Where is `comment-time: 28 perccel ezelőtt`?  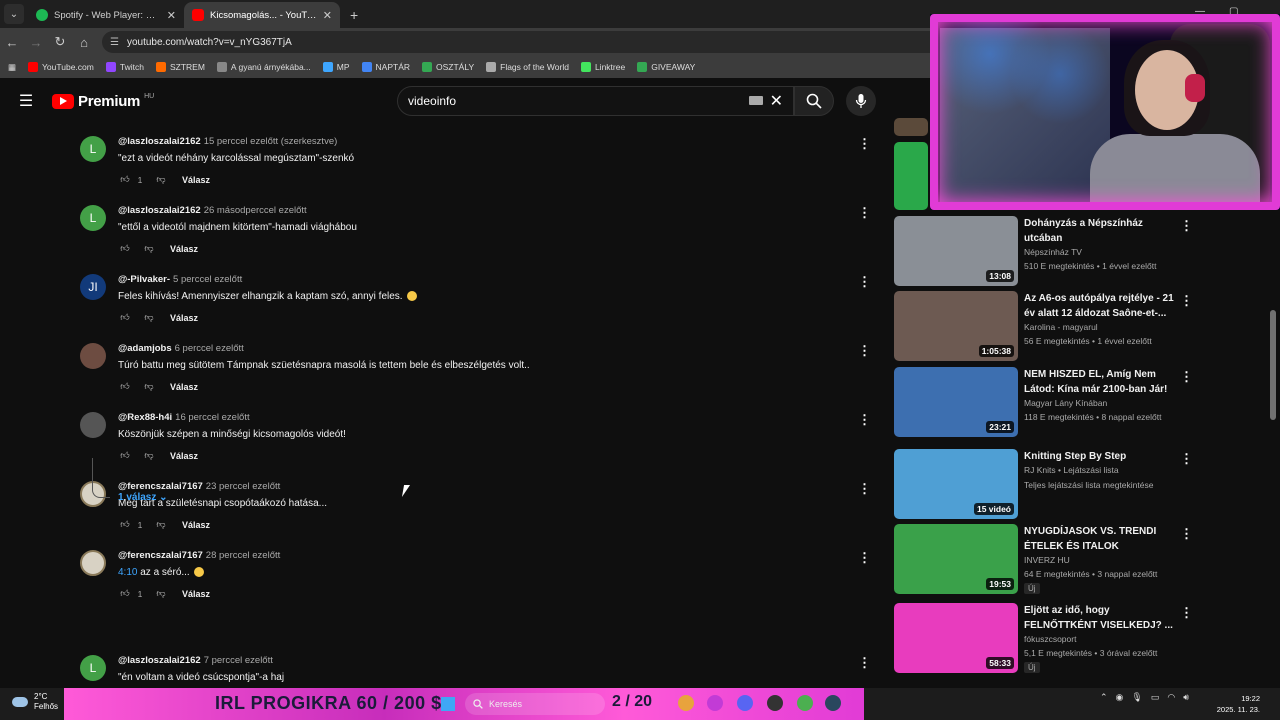
comment-time: 28 perccel ezelőtt is located at coordinates (243, 555).